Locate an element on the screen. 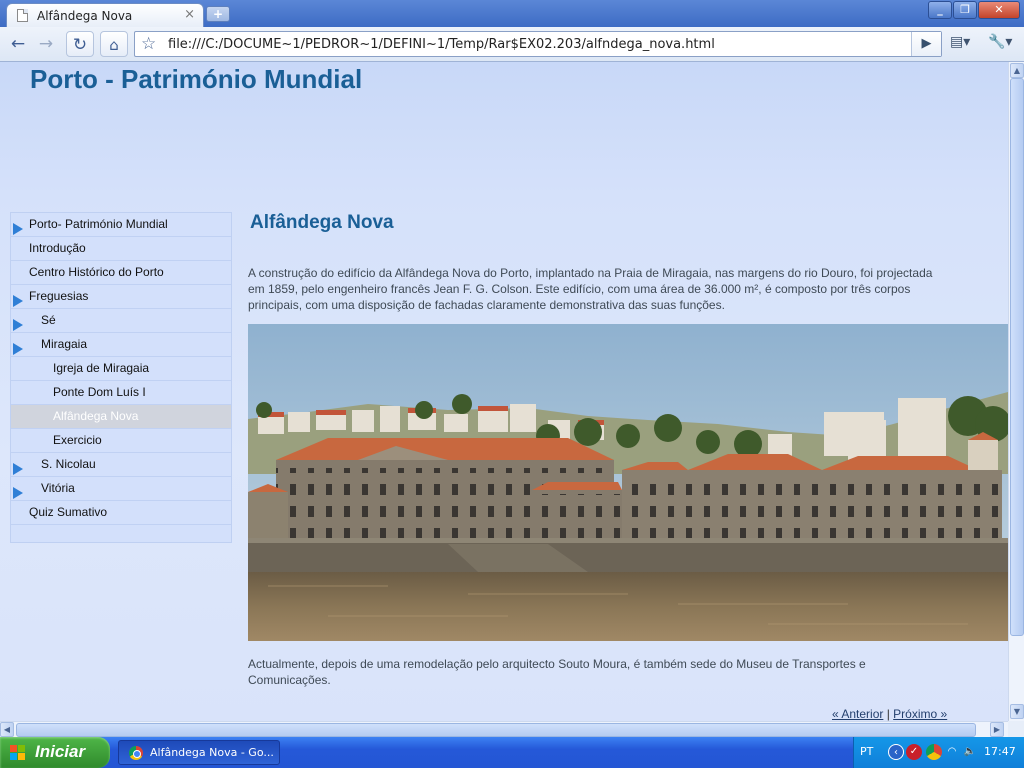 The image size is (1024, 768). system-tray: PT ‹ ✓ ◠ 🔈 17:47 is located at coordinates (938, 752).